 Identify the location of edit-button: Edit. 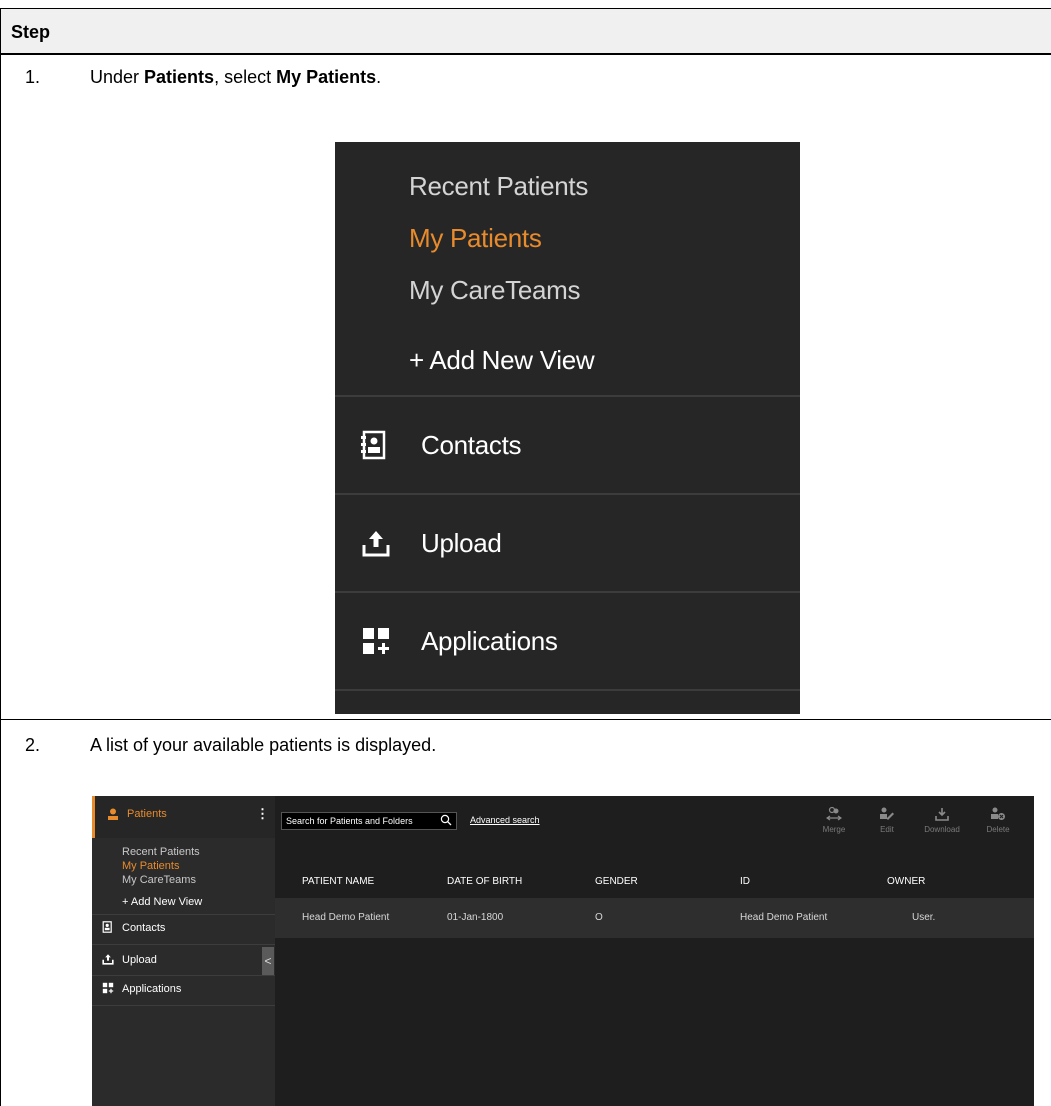
(887, 824).